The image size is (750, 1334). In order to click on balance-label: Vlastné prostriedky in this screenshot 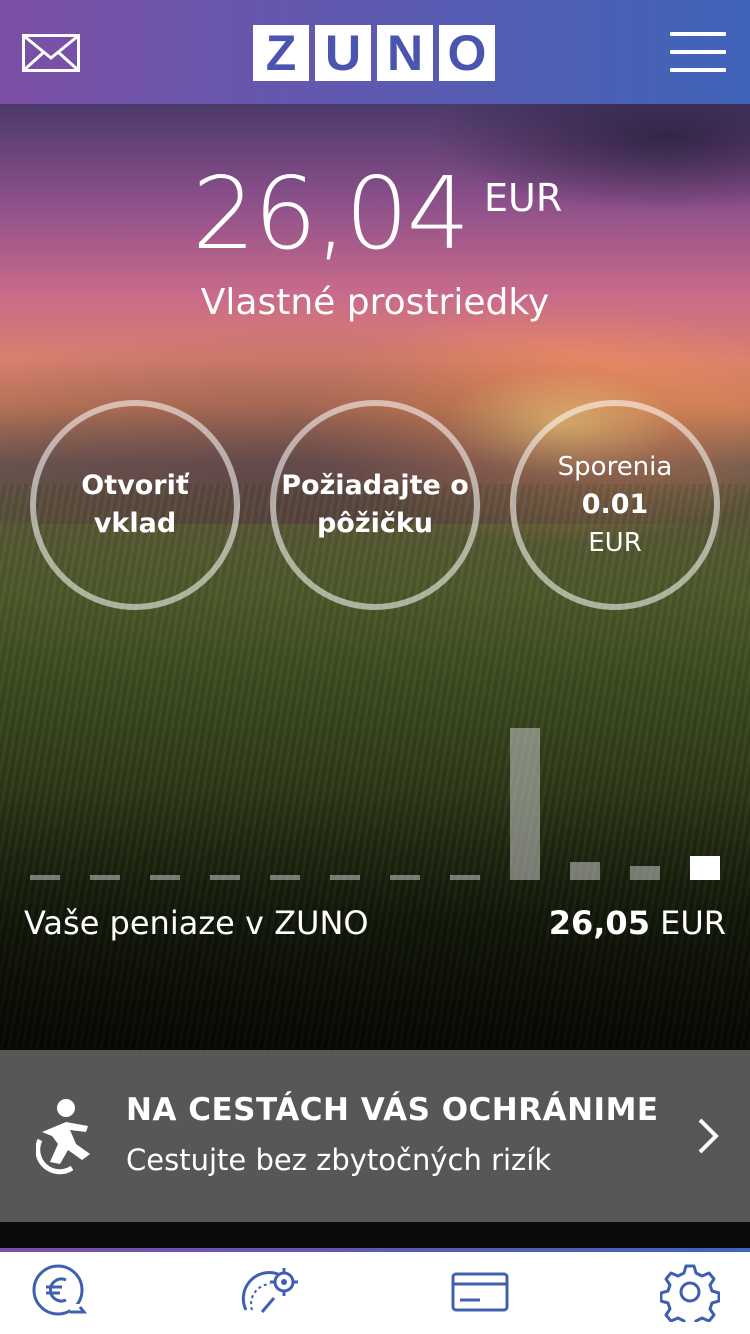, I will do `click(375, 302)`.